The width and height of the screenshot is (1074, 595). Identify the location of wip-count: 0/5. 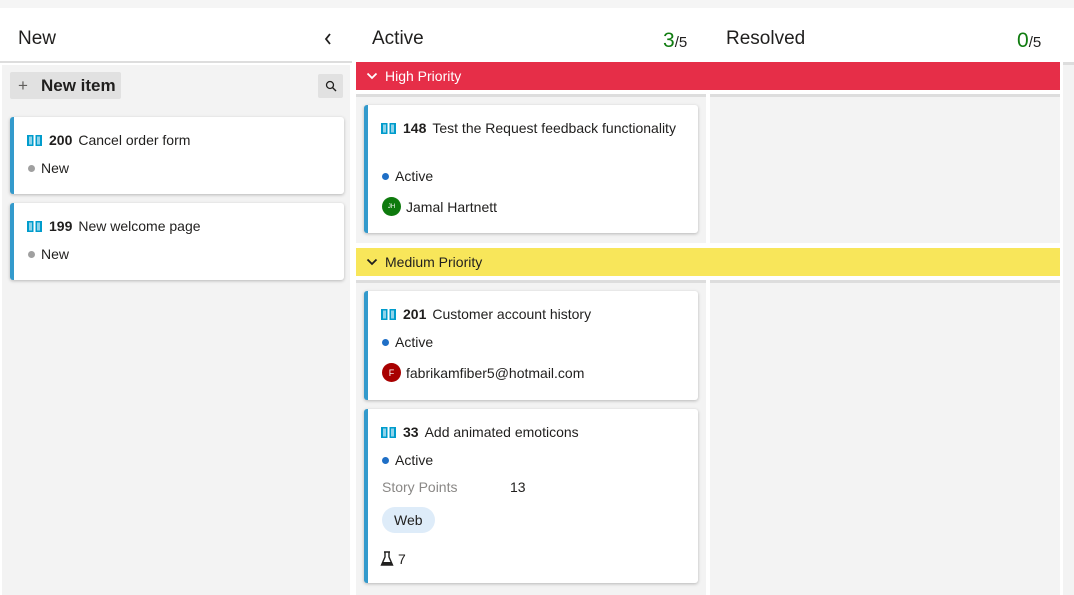
(1029, 41).